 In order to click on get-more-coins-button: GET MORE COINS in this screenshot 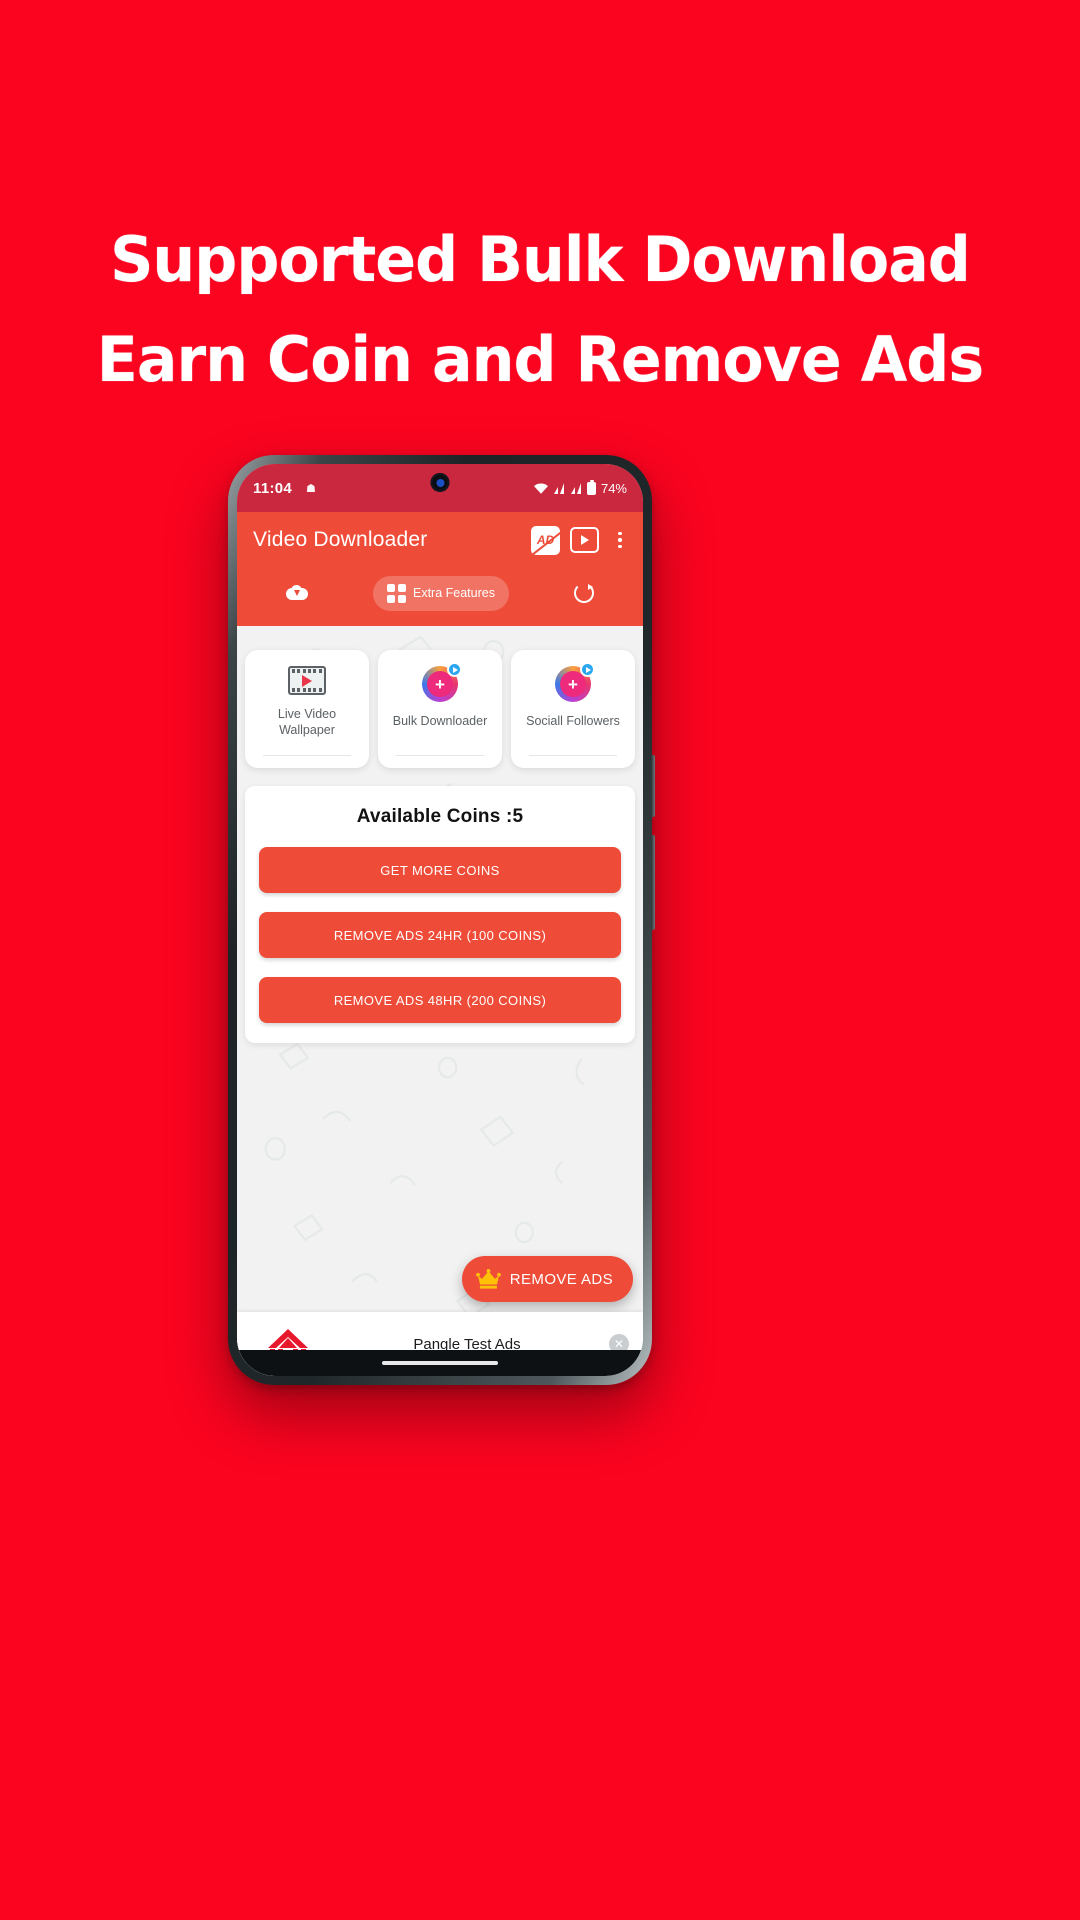, I will do `click(440, 870)`.